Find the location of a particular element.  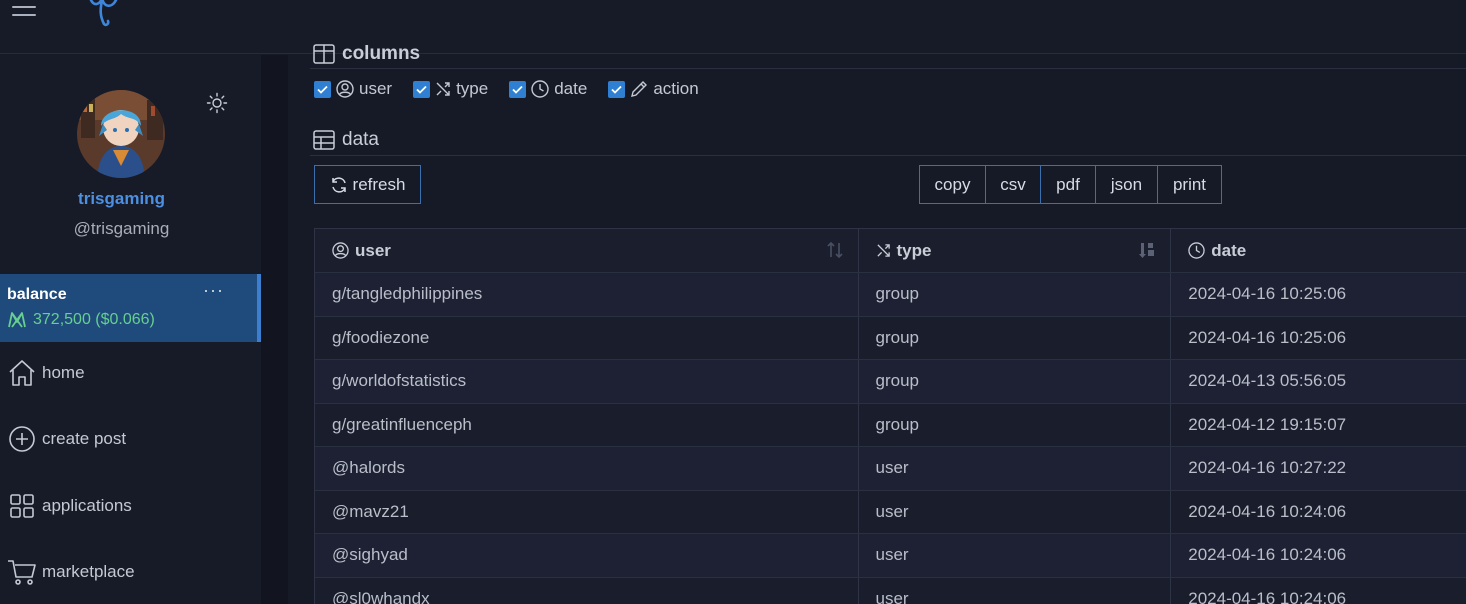

table-row: @halords user 2024-04-16 10:27:22 is located at coordinates (890, 469).